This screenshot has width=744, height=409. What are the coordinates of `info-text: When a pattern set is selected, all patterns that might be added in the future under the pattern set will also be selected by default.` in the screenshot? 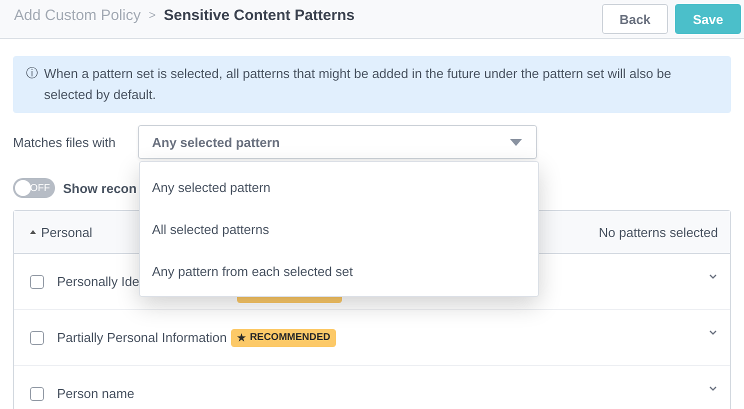 It's located at (358, 84).